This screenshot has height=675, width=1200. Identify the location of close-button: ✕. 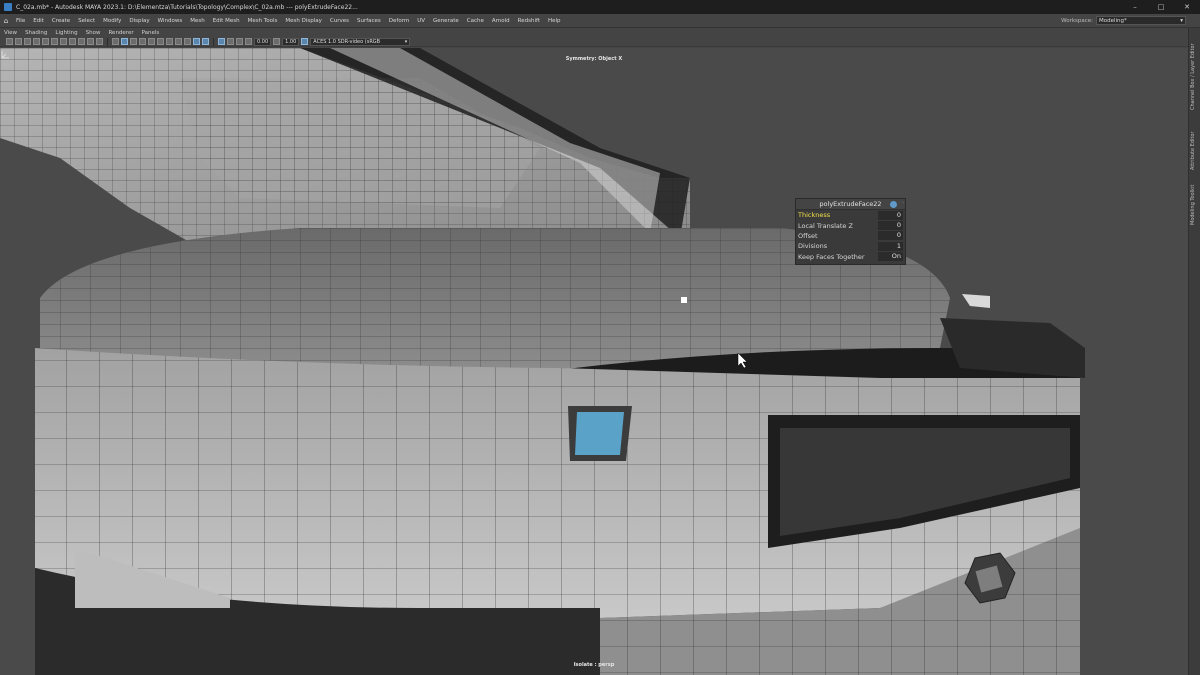
(1187, 7).